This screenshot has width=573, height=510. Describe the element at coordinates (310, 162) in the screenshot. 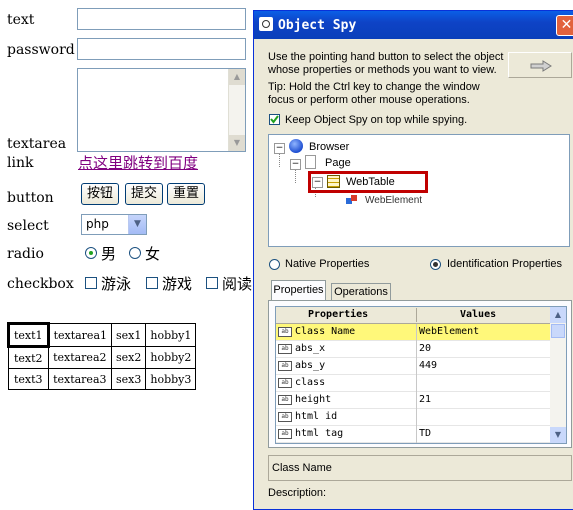

I see `page-icon` at that location.